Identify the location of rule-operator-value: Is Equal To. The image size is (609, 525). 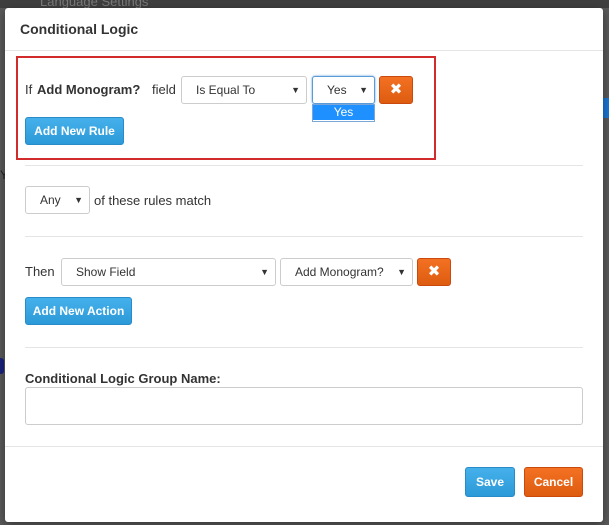
(226, 90).